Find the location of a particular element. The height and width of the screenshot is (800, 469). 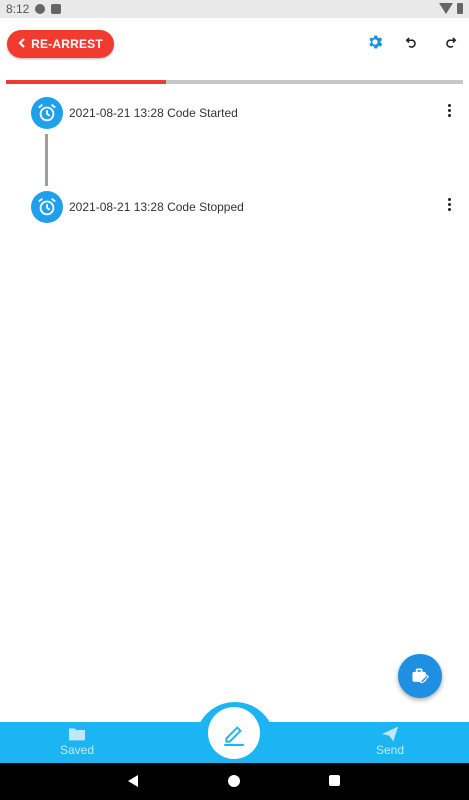

sd-card-icon is located at coordinates (56, 9).